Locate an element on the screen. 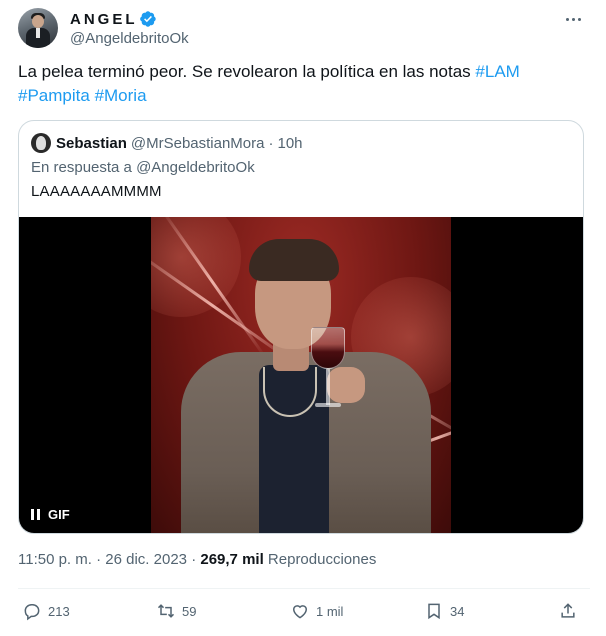 This screenshot has height=636, width=606. retweet-button: 59 is located at coordinates (176, 611).